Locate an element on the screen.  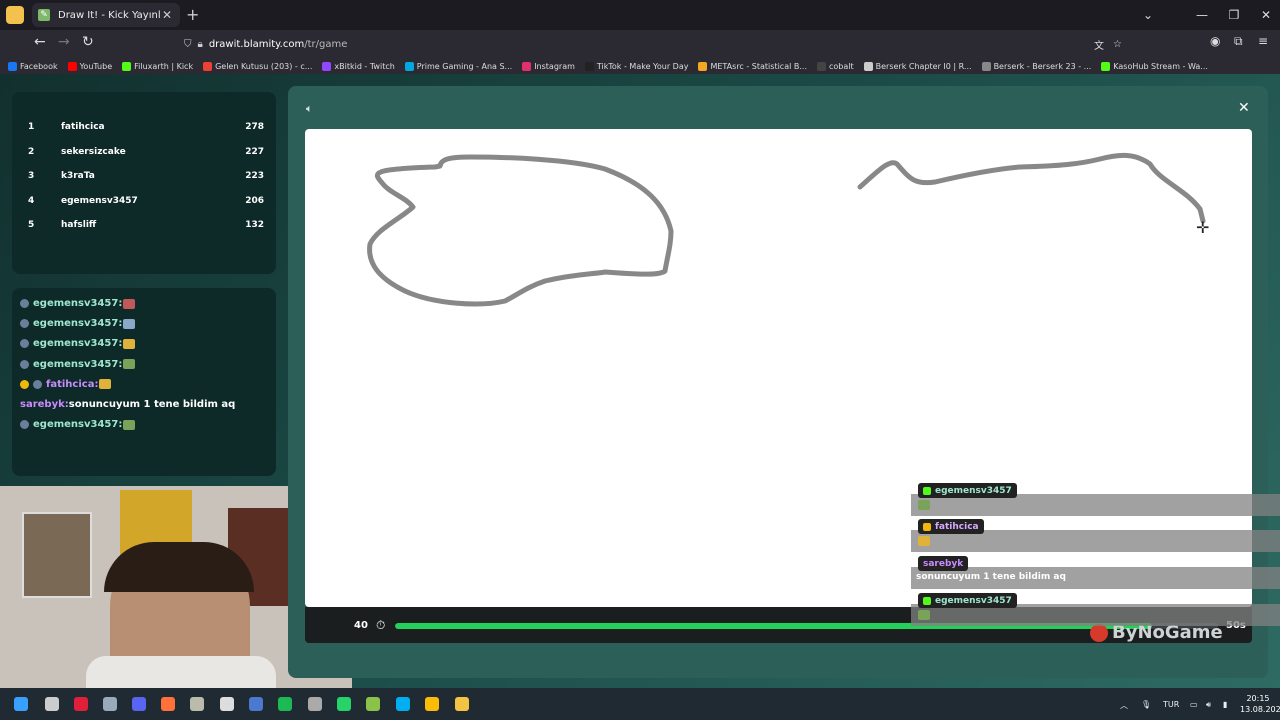
opera-icon is located at coordinates (81, 704).